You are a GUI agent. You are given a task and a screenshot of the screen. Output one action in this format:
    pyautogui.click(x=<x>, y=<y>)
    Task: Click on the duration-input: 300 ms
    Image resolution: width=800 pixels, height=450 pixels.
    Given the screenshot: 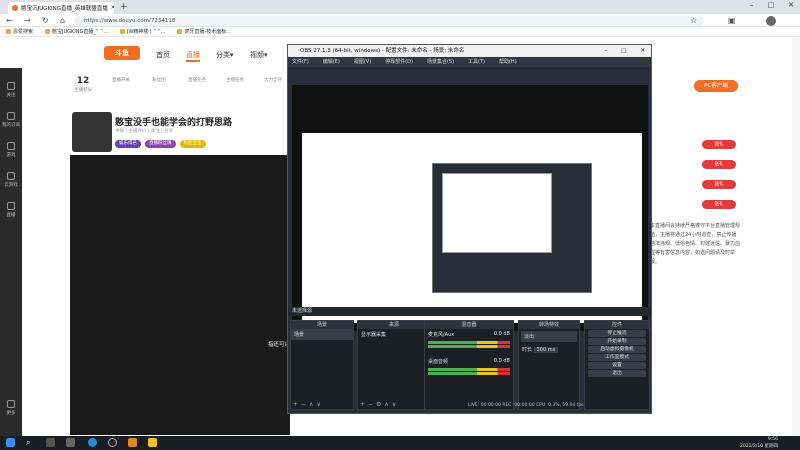 What is the action you would take?
    pyautogui.click(x=546, y=350)
    